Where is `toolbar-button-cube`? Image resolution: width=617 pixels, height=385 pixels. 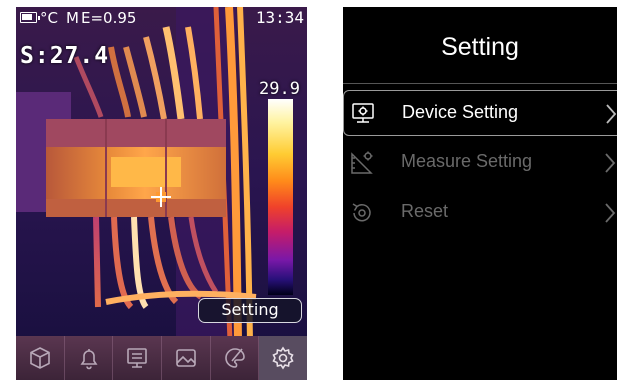 toolbar-button-cube is located at coordinates (40, 358).